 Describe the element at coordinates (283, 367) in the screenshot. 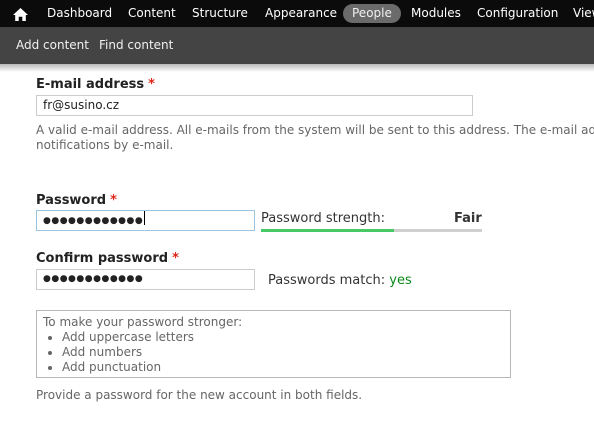

I see `suggestion-item: Add punctuation` at that location.